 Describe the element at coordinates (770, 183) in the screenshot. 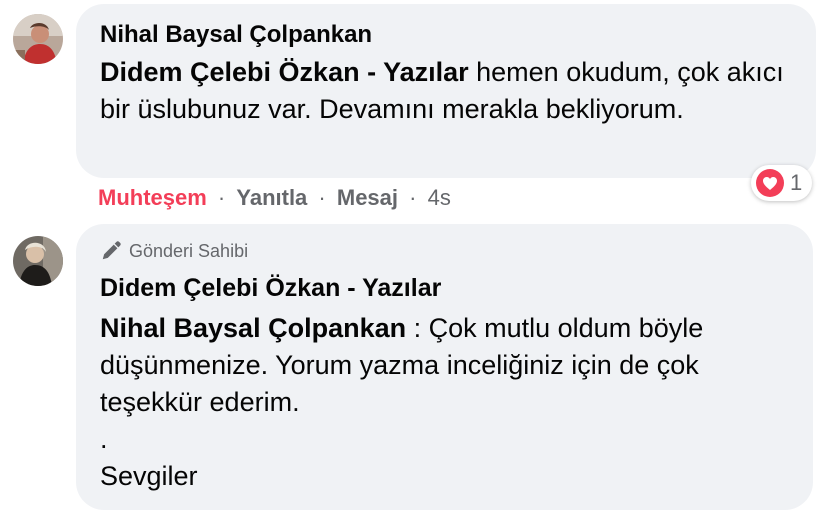

I see `heart-icon` at that location.